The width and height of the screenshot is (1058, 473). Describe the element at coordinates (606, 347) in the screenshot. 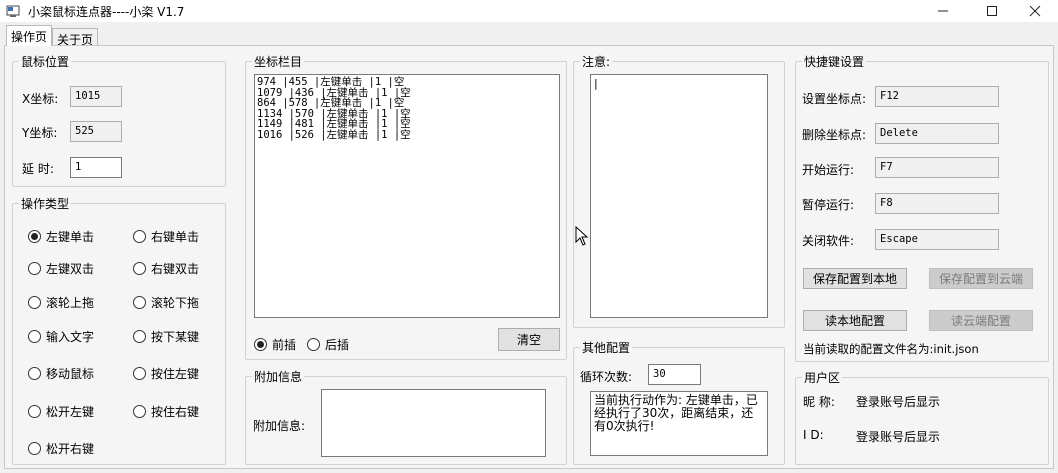

I see `group-title: 其他配置` at that location.